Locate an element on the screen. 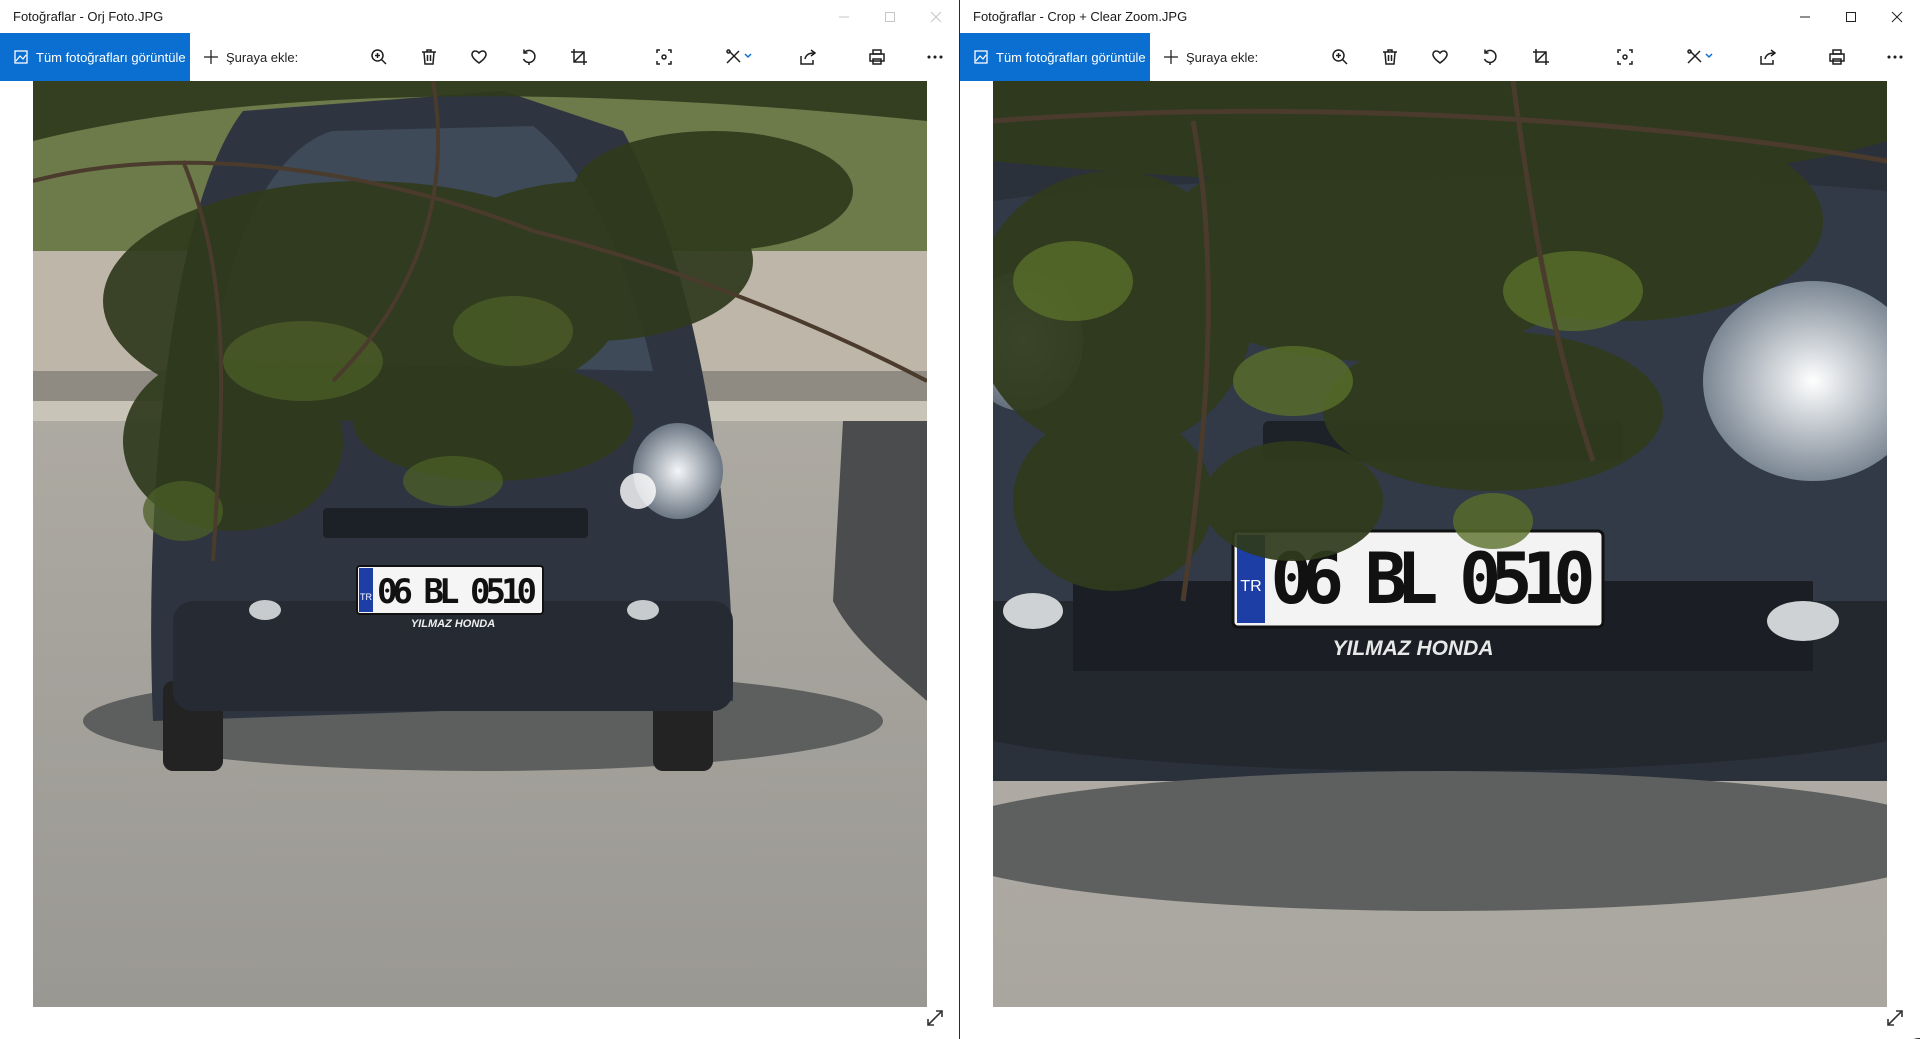 This screenshot has height=1039, width=1920. license-plate-number: 06 BL 0510 is located at coordinates (457, 592).